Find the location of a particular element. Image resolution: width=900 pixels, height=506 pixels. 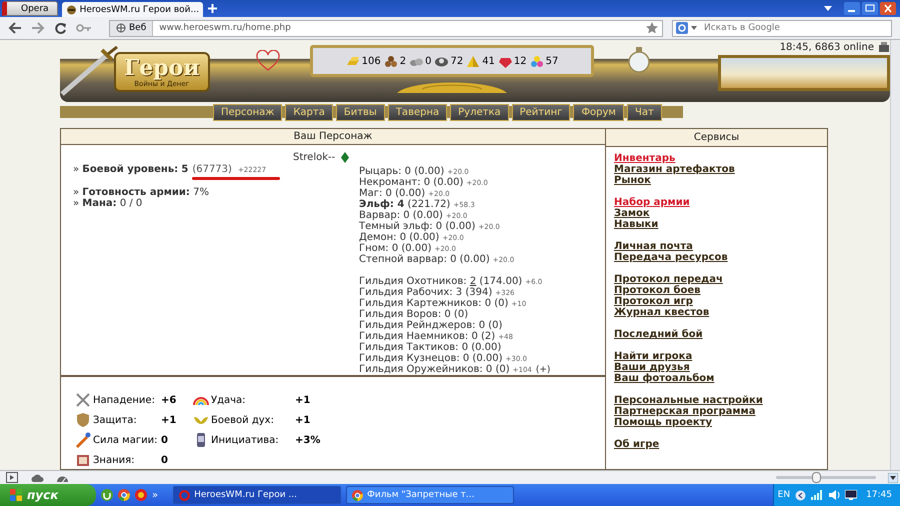

character-name: Strelok-- is located at coordinates (314, 157).